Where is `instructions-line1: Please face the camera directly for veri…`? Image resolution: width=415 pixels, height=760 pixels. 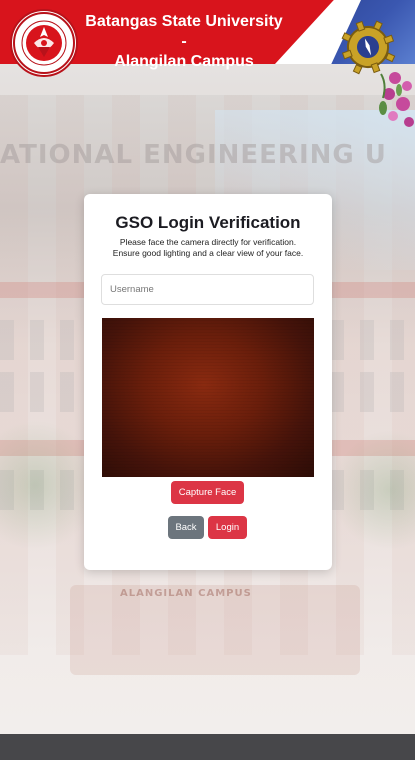
instructions-line1: Please face the camera directly for veri… is located at coordinates (208, 242).